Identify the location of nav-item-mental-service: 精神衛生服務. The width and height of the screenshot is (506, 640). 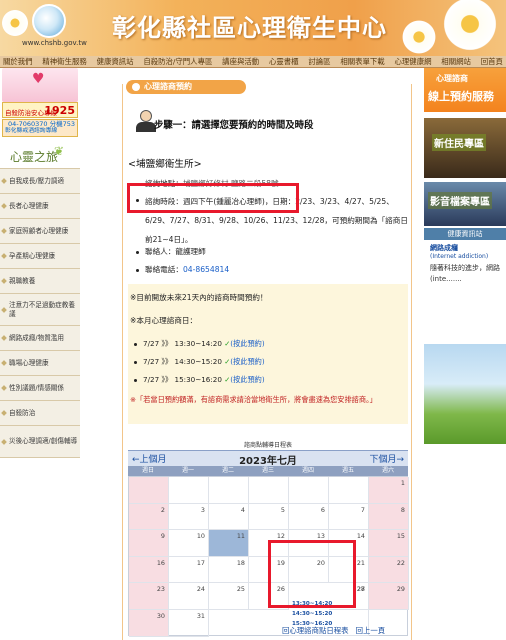
(64, 61).